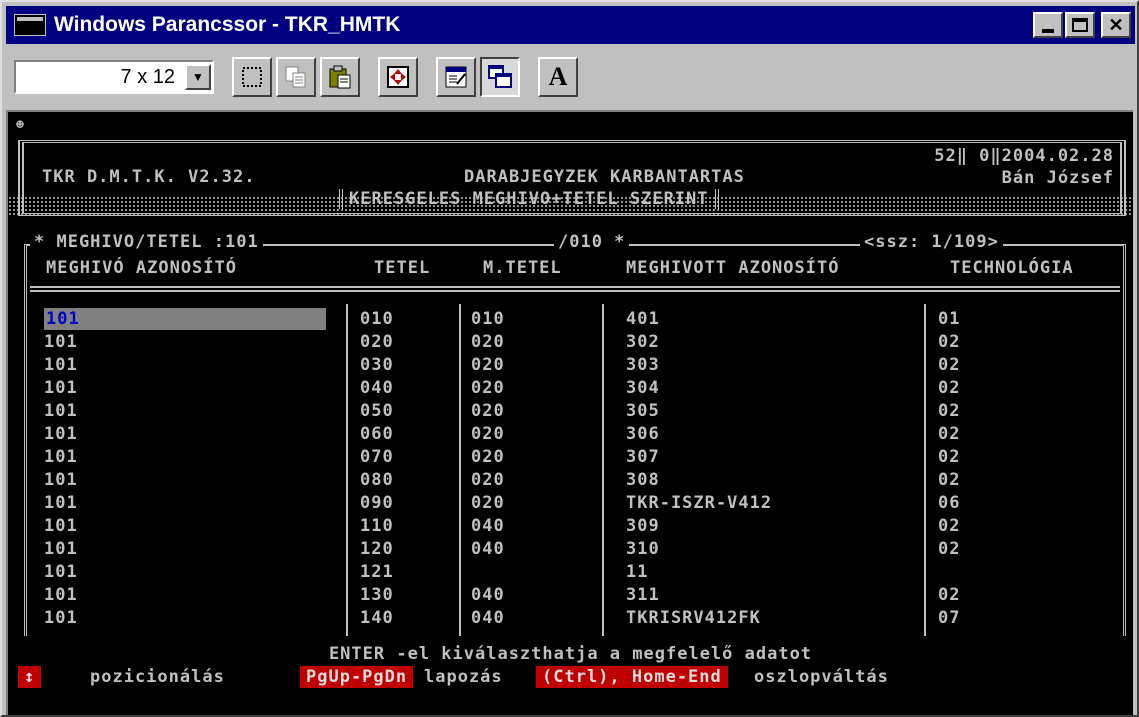  I want to click on table-row: 101 050 020 305 02, so click(568, 411).